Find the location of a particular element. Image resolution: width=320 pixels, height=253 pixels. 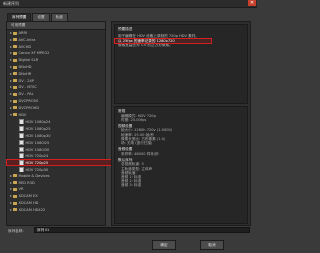

preset-item: HDV 1080i30 is located at coordinates (61, 149).